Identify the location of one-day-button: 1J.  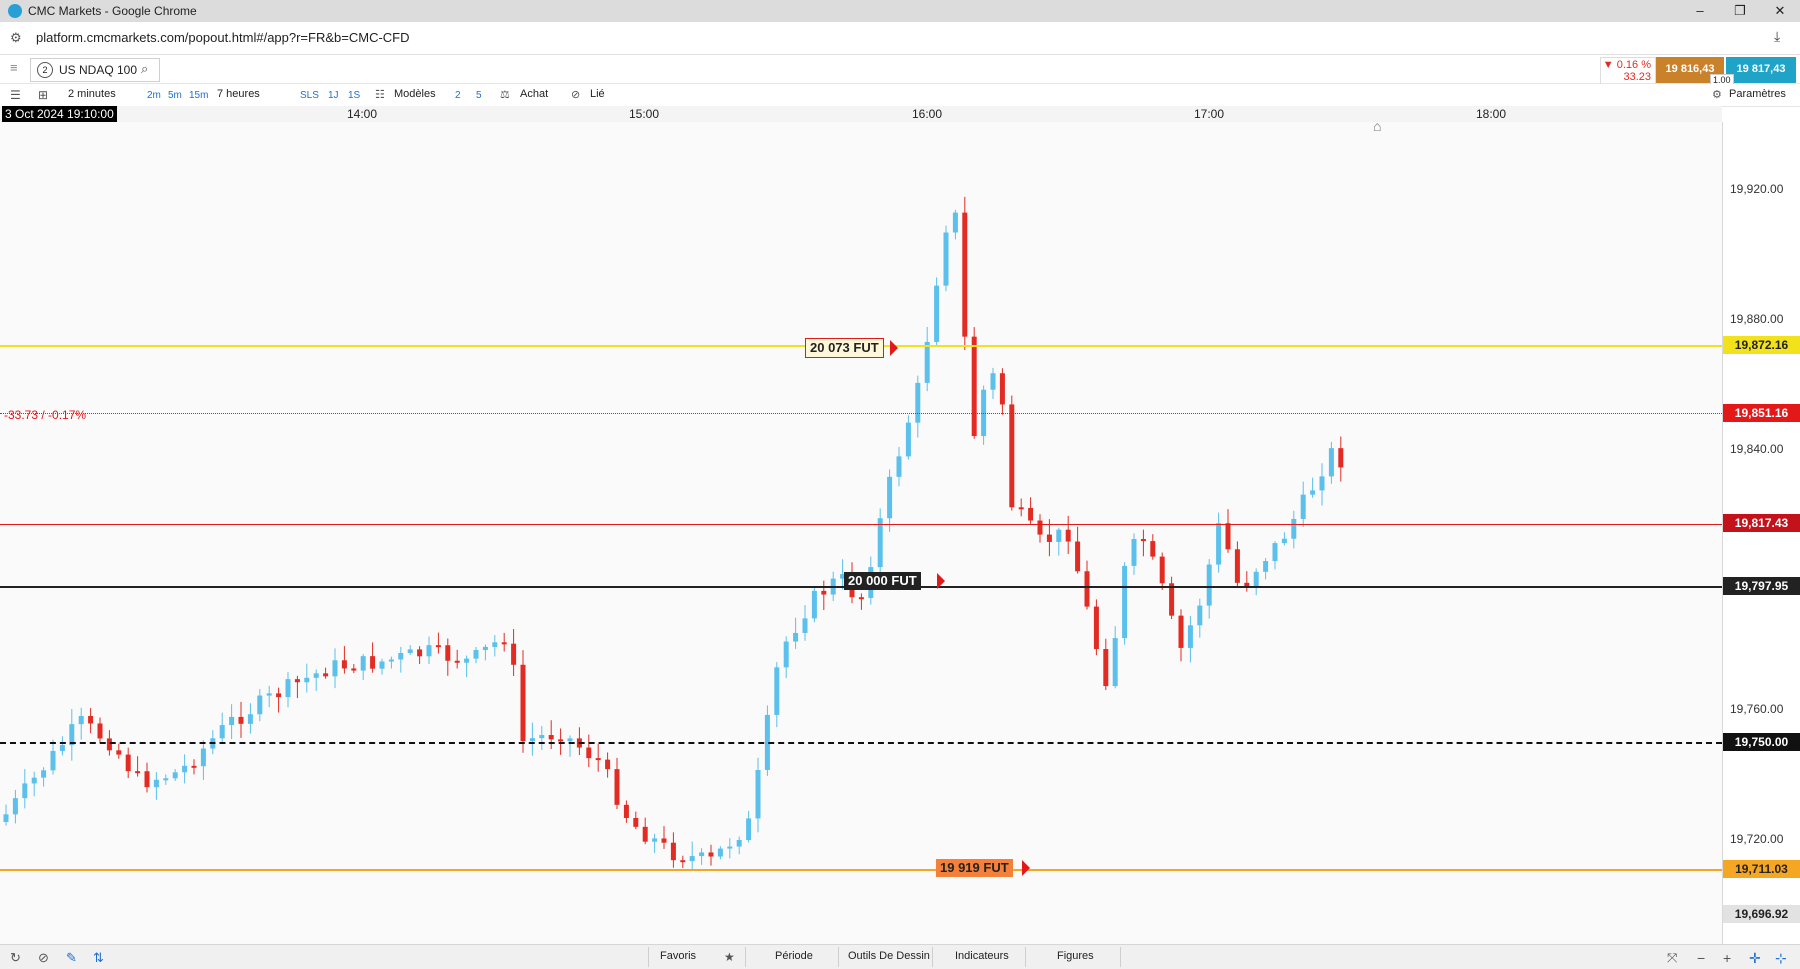
(333, 95).